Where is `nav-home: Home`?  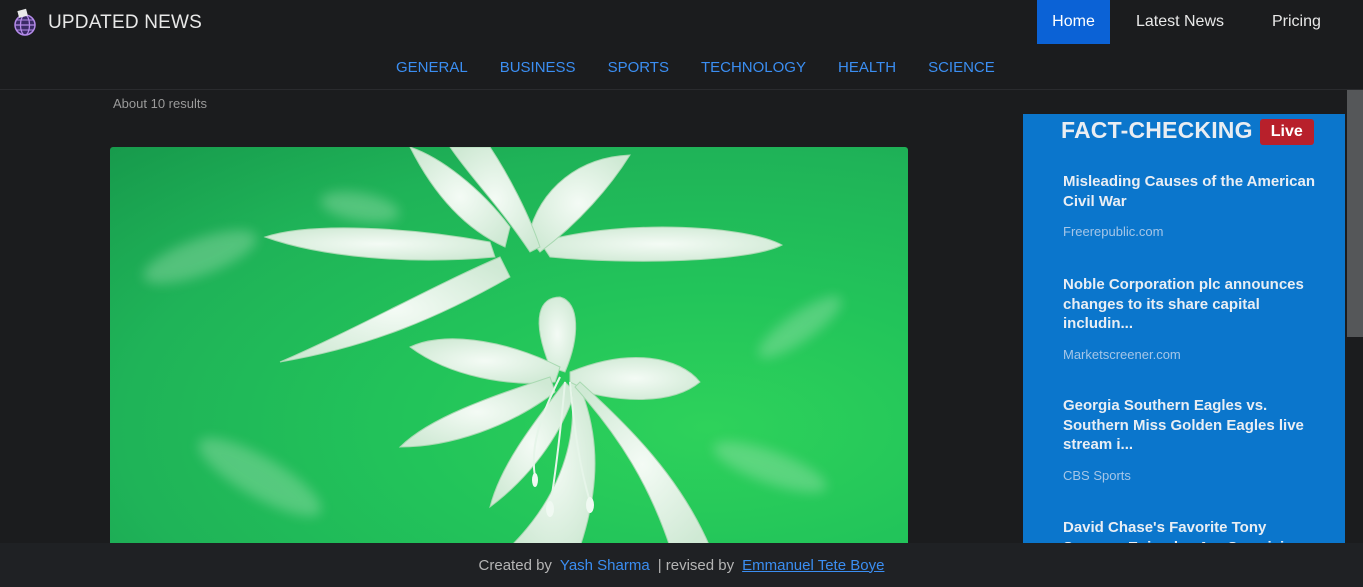 nav-home: Home is located at coordinates (1073, 22).